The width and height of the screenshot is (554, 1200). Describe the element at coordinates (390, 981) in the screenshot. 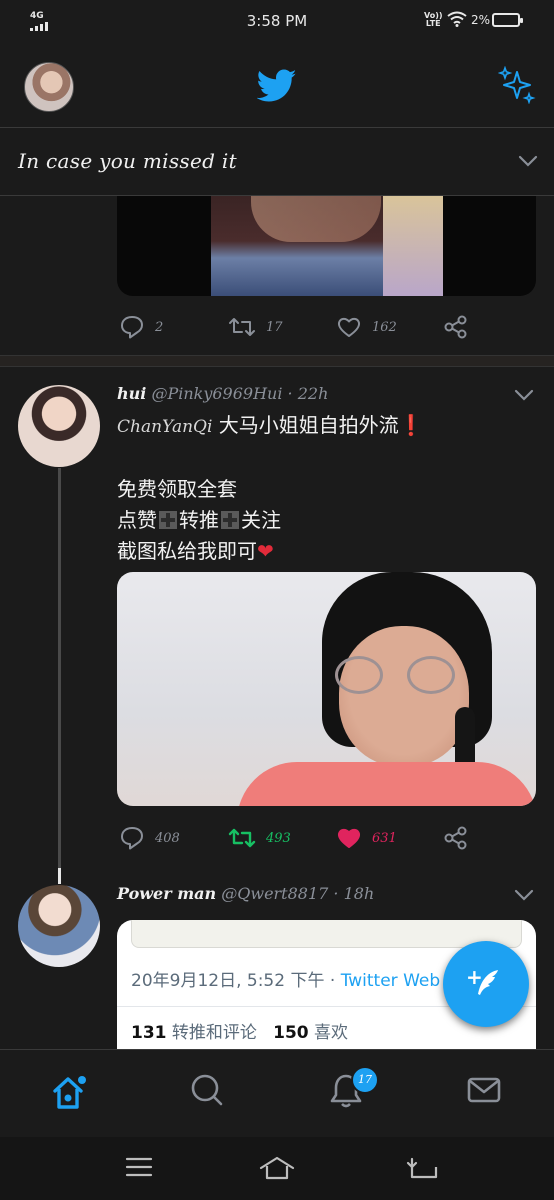

I see `quote-source: Twitter Web` at that location.